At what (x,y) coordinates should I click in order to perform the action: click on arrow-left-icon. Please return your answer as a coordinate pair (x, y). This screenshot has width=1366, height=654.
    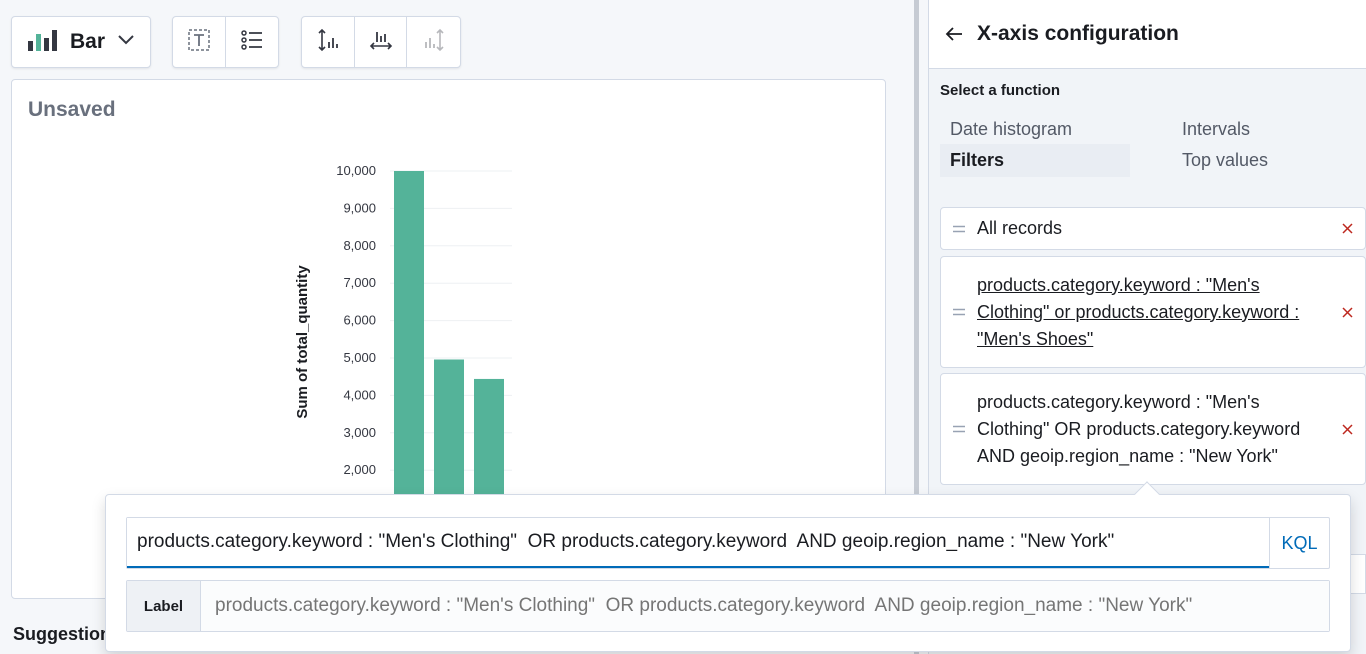
    Looking at the image, I should click on (954, 34).